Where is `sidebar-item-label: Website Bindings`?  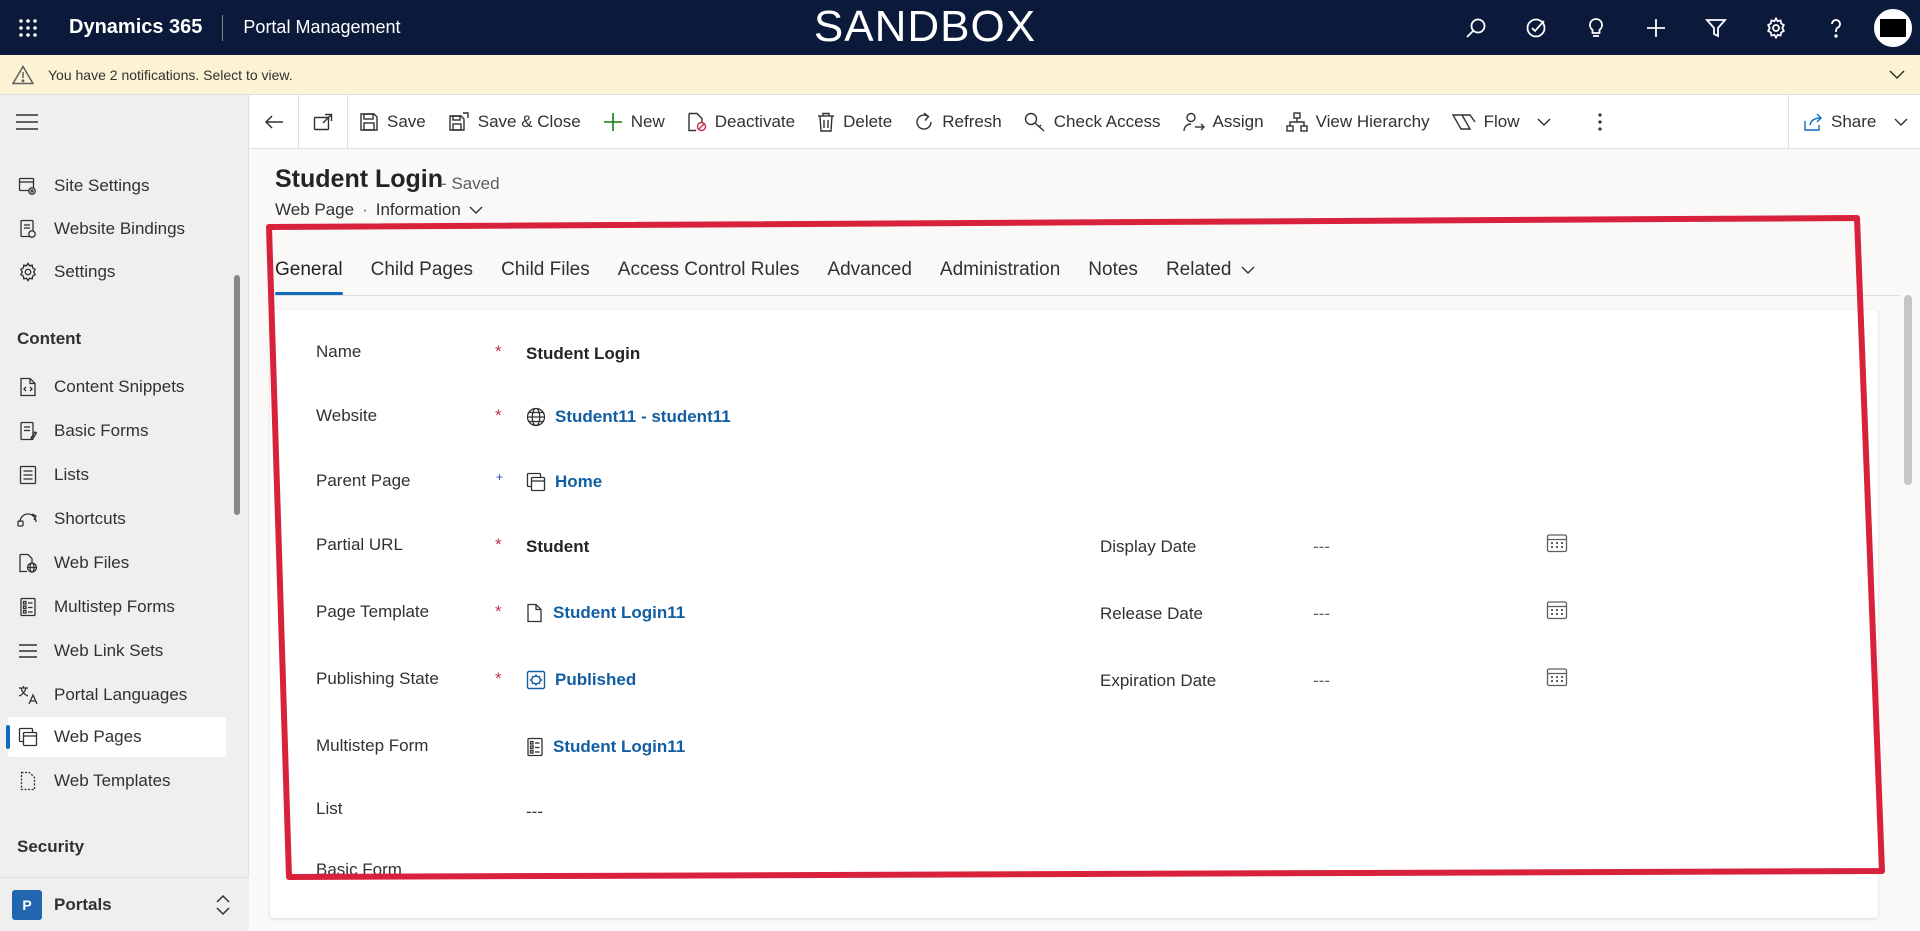 sidebar-item-label: Website Bindings is located at coordinates (120, 228).